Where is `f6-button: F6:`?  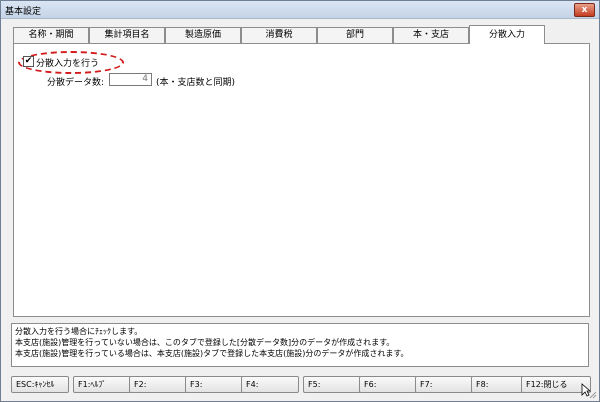 f6-button: F6: is located at coordinates (388, 384).